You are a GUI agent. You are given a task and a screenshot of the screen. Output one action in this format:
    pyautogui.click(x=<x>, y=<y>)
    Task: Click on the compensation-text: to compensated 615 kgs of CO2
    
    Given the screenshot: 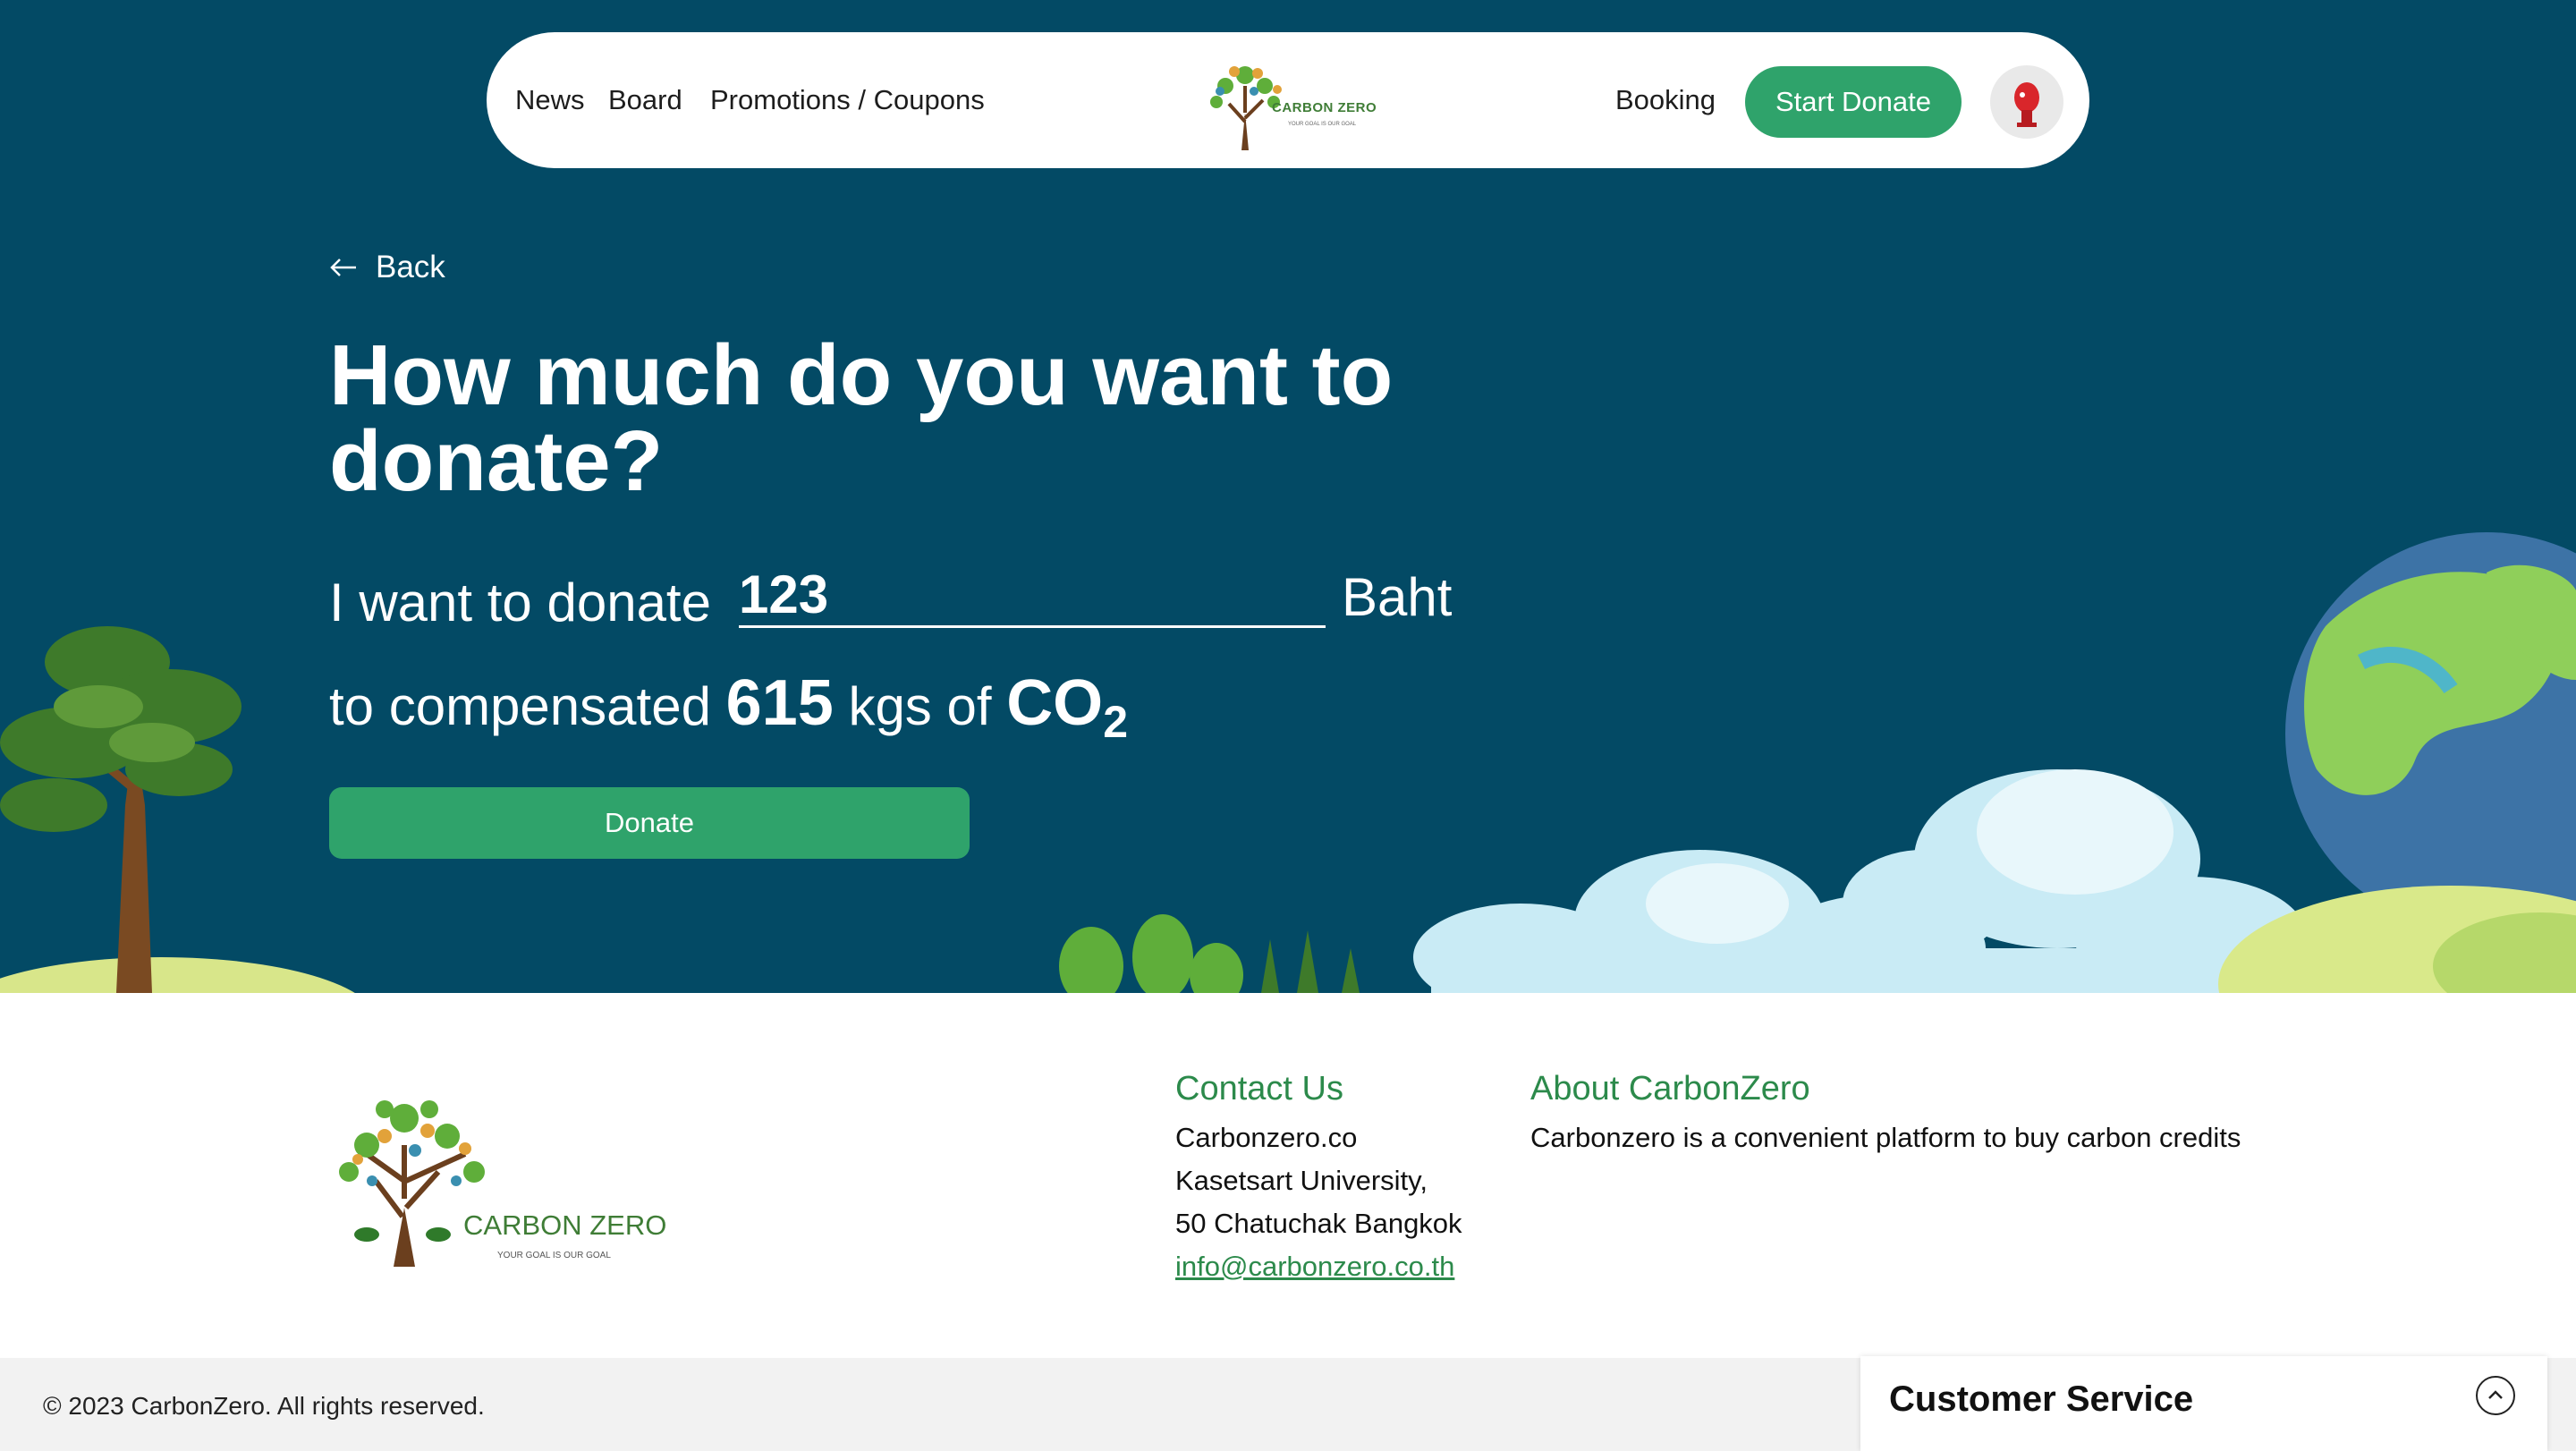 What is the action you would take?
    pyautogui.click(x=728, y=703)
    